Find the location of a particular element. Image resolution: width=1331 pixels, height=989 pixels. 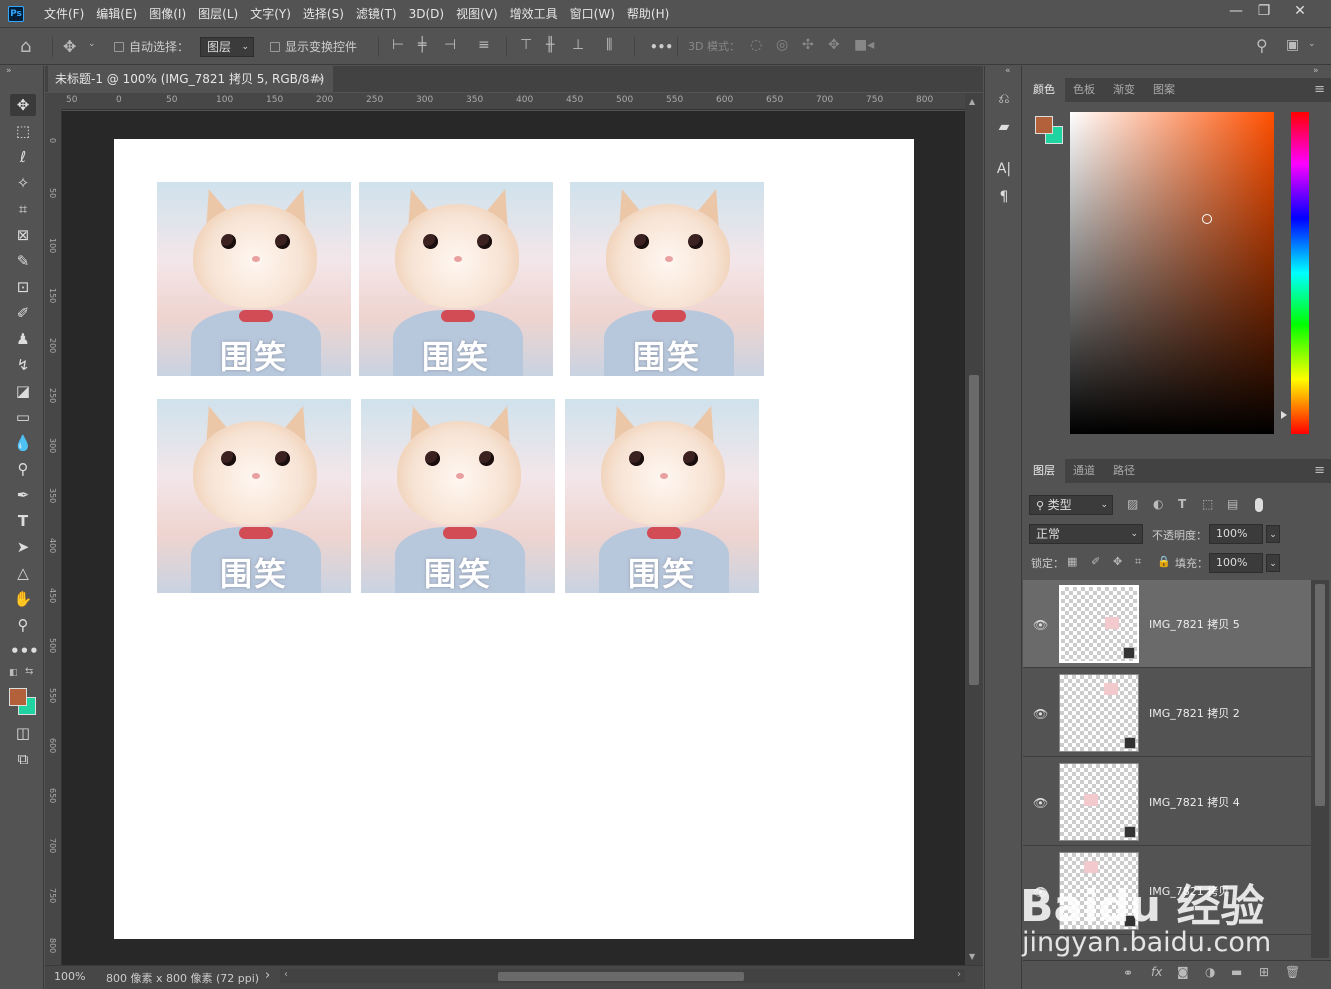

healing-brush-tool-icon: ⊡ is located at coordinates (23, 287).